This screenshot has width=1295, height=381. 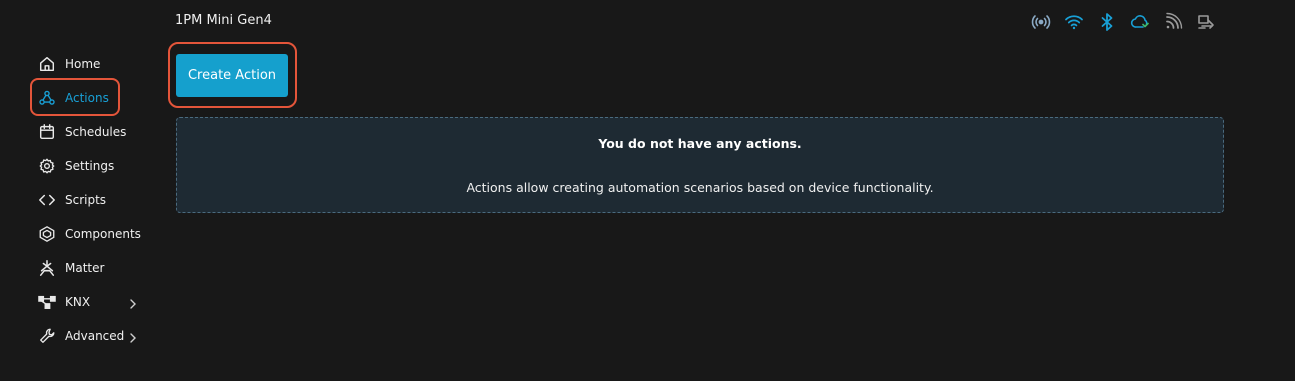 What do you see at coordinates (232, 75) in the screenshot?
I see `create-action-button: Create Action` at bounding box center [232, 75].